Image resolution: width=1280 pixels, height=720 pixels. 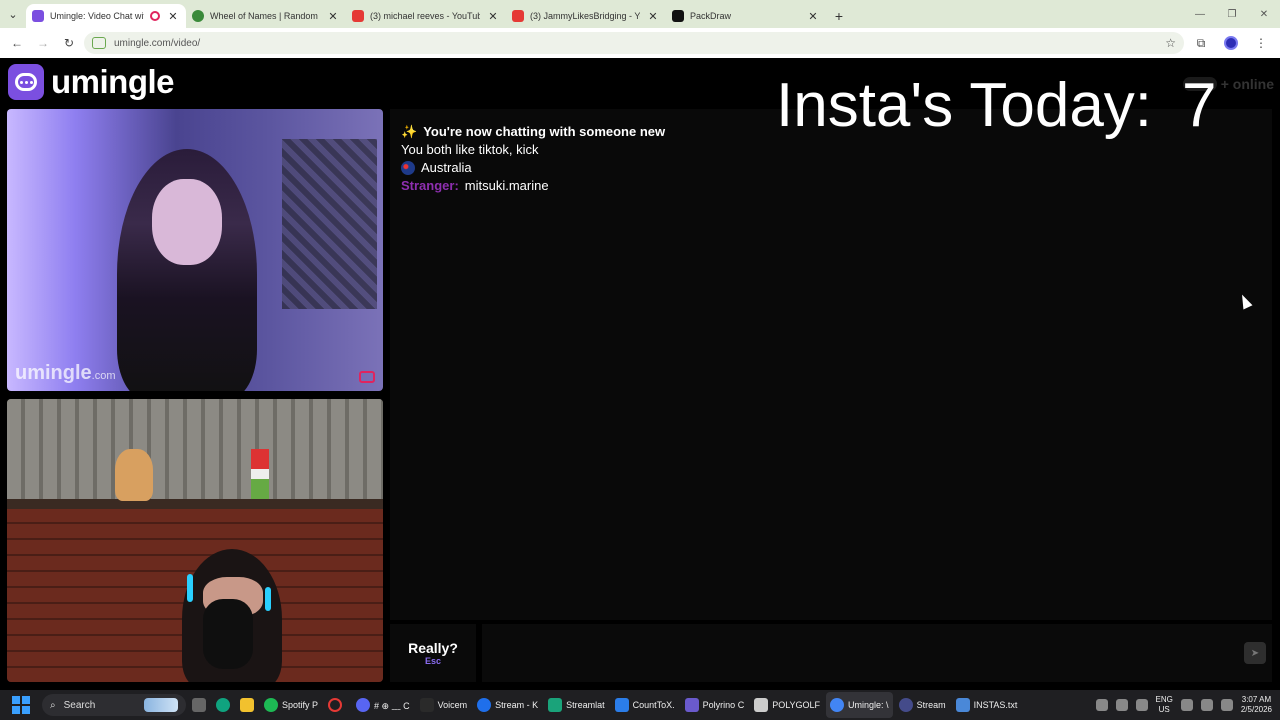 What do you see at coordinates (544, 131) in the screenshot?
I see `system-message-text: You're now chatting with someone new` at bounding box center [544, 131].